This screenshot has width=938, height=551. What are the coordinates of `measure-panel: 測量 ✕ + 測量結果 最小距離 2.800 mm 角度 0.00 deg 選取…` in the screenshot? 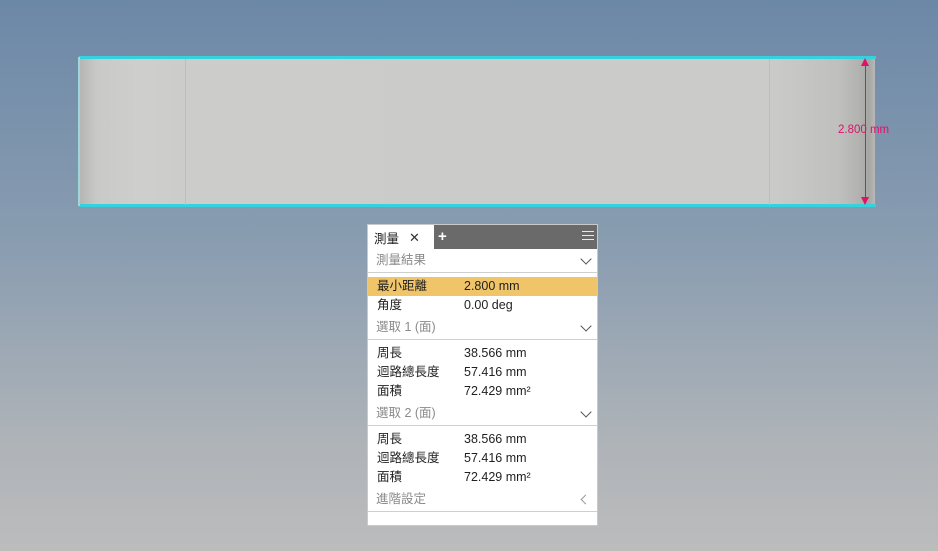 It's located at (482, 375).